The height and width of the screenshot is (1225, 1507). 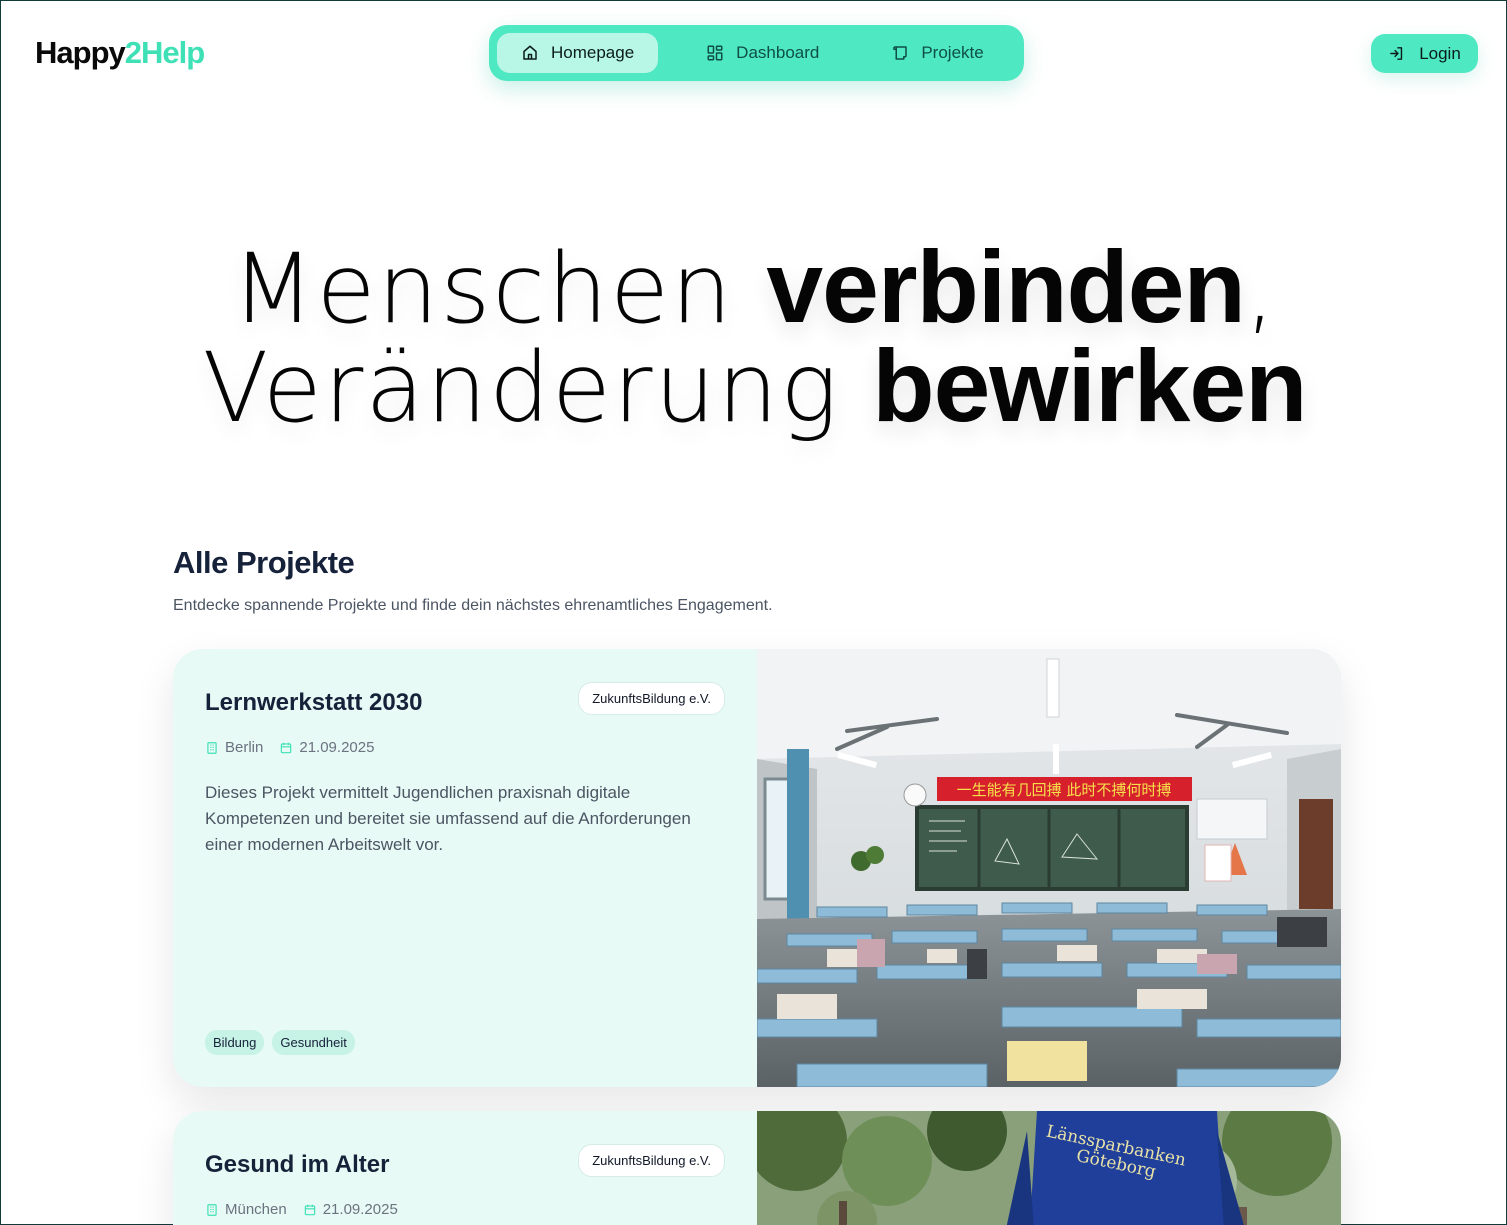 I want to click on login-icon, so click(x=1396, y=53).